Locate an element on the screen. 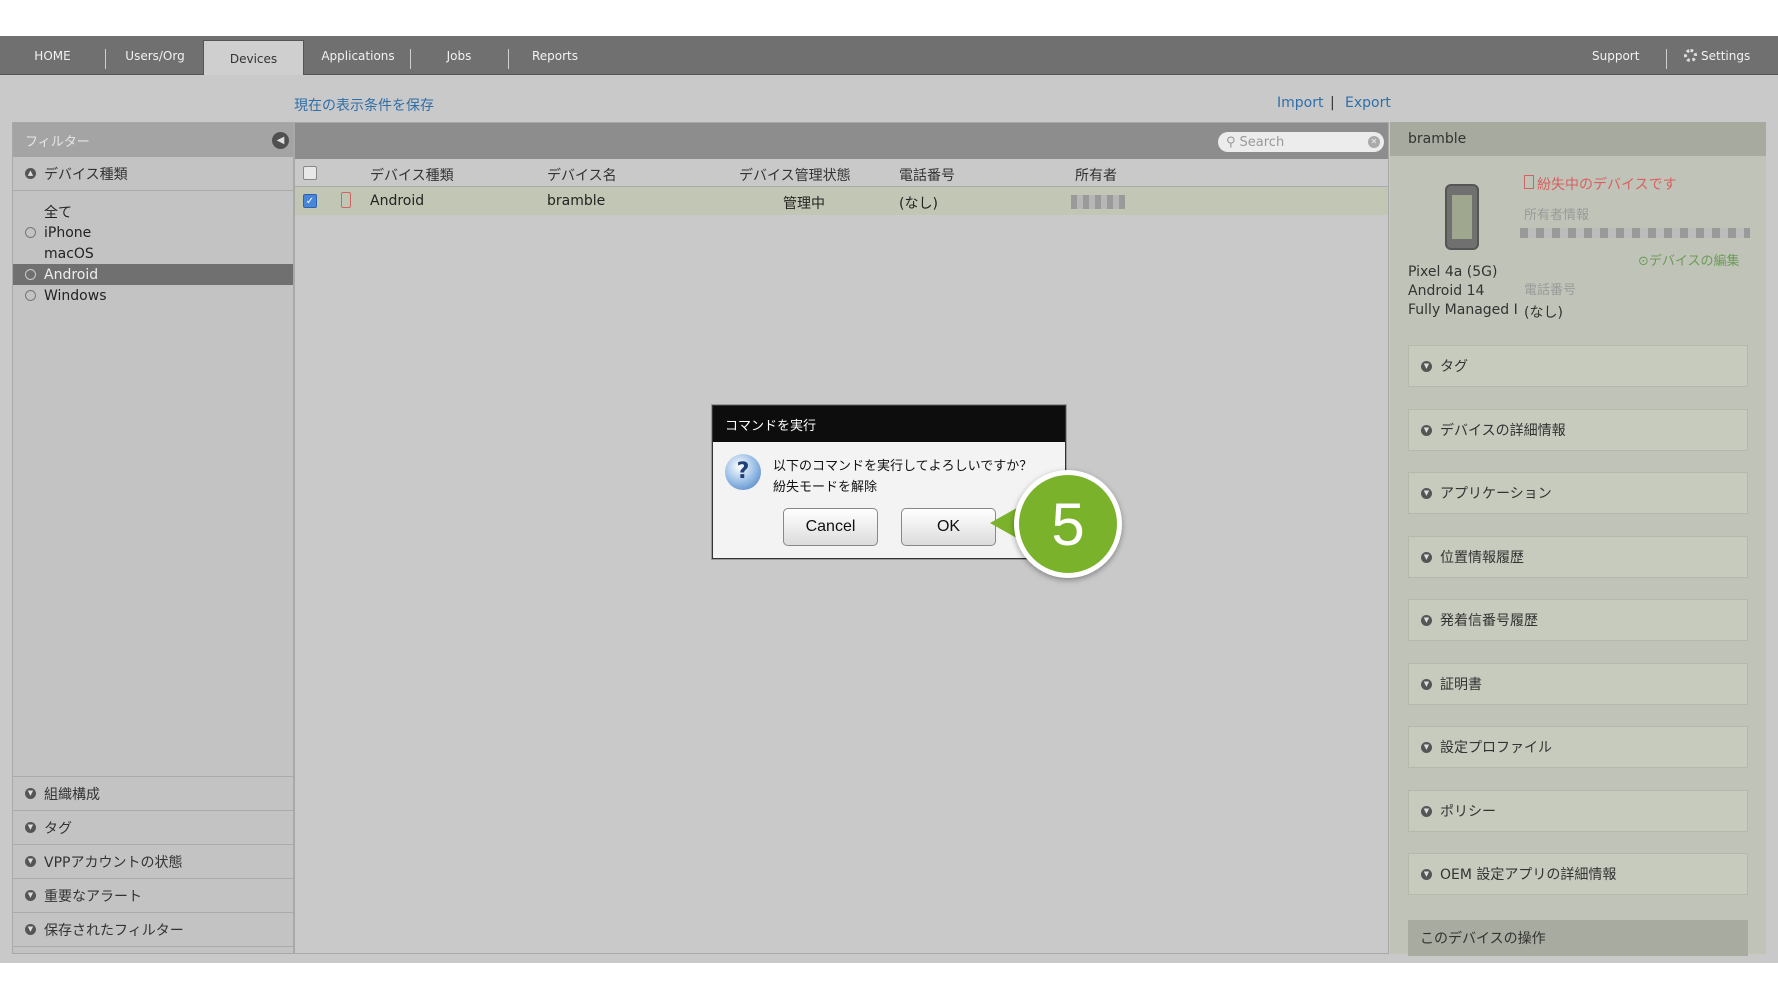 Image resolution: width=1778 pixels, height=1000 pixels. phone-value: (なし) is located at coordinates (1543, 313).